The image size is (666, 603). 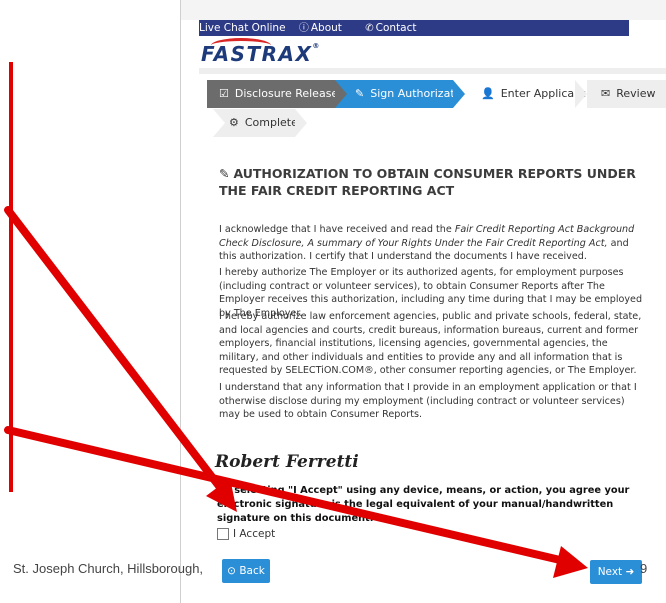 I want to click on user-icon: 👤, so click(x=488, y=93).